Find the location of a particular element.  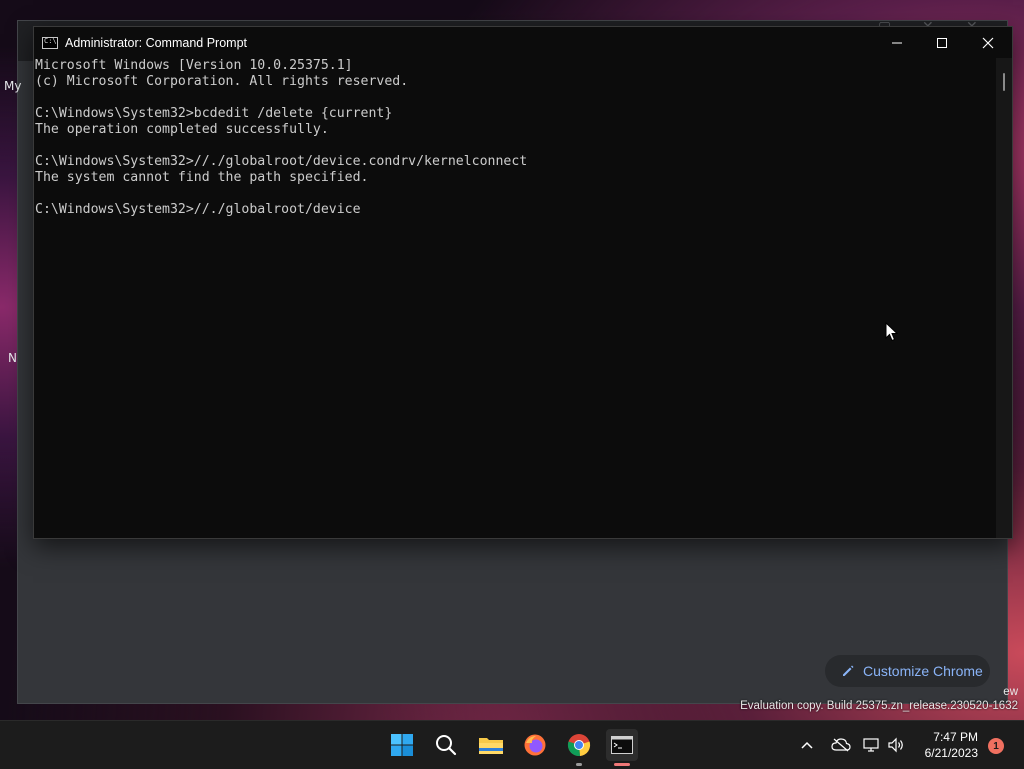

volume-button is located at coordinates (896, 745).